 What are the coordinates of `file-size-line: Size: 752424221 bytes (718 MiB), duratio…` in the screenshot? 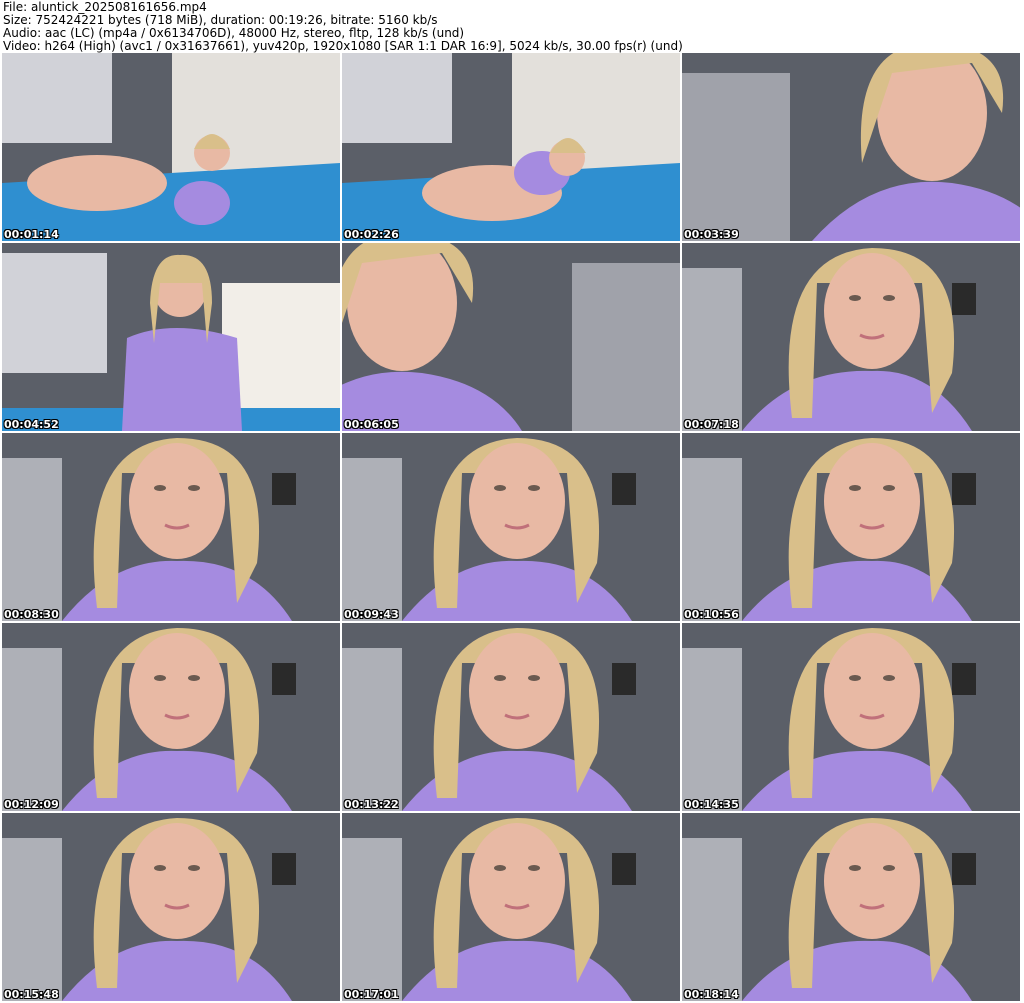 It's located at (220, 20).